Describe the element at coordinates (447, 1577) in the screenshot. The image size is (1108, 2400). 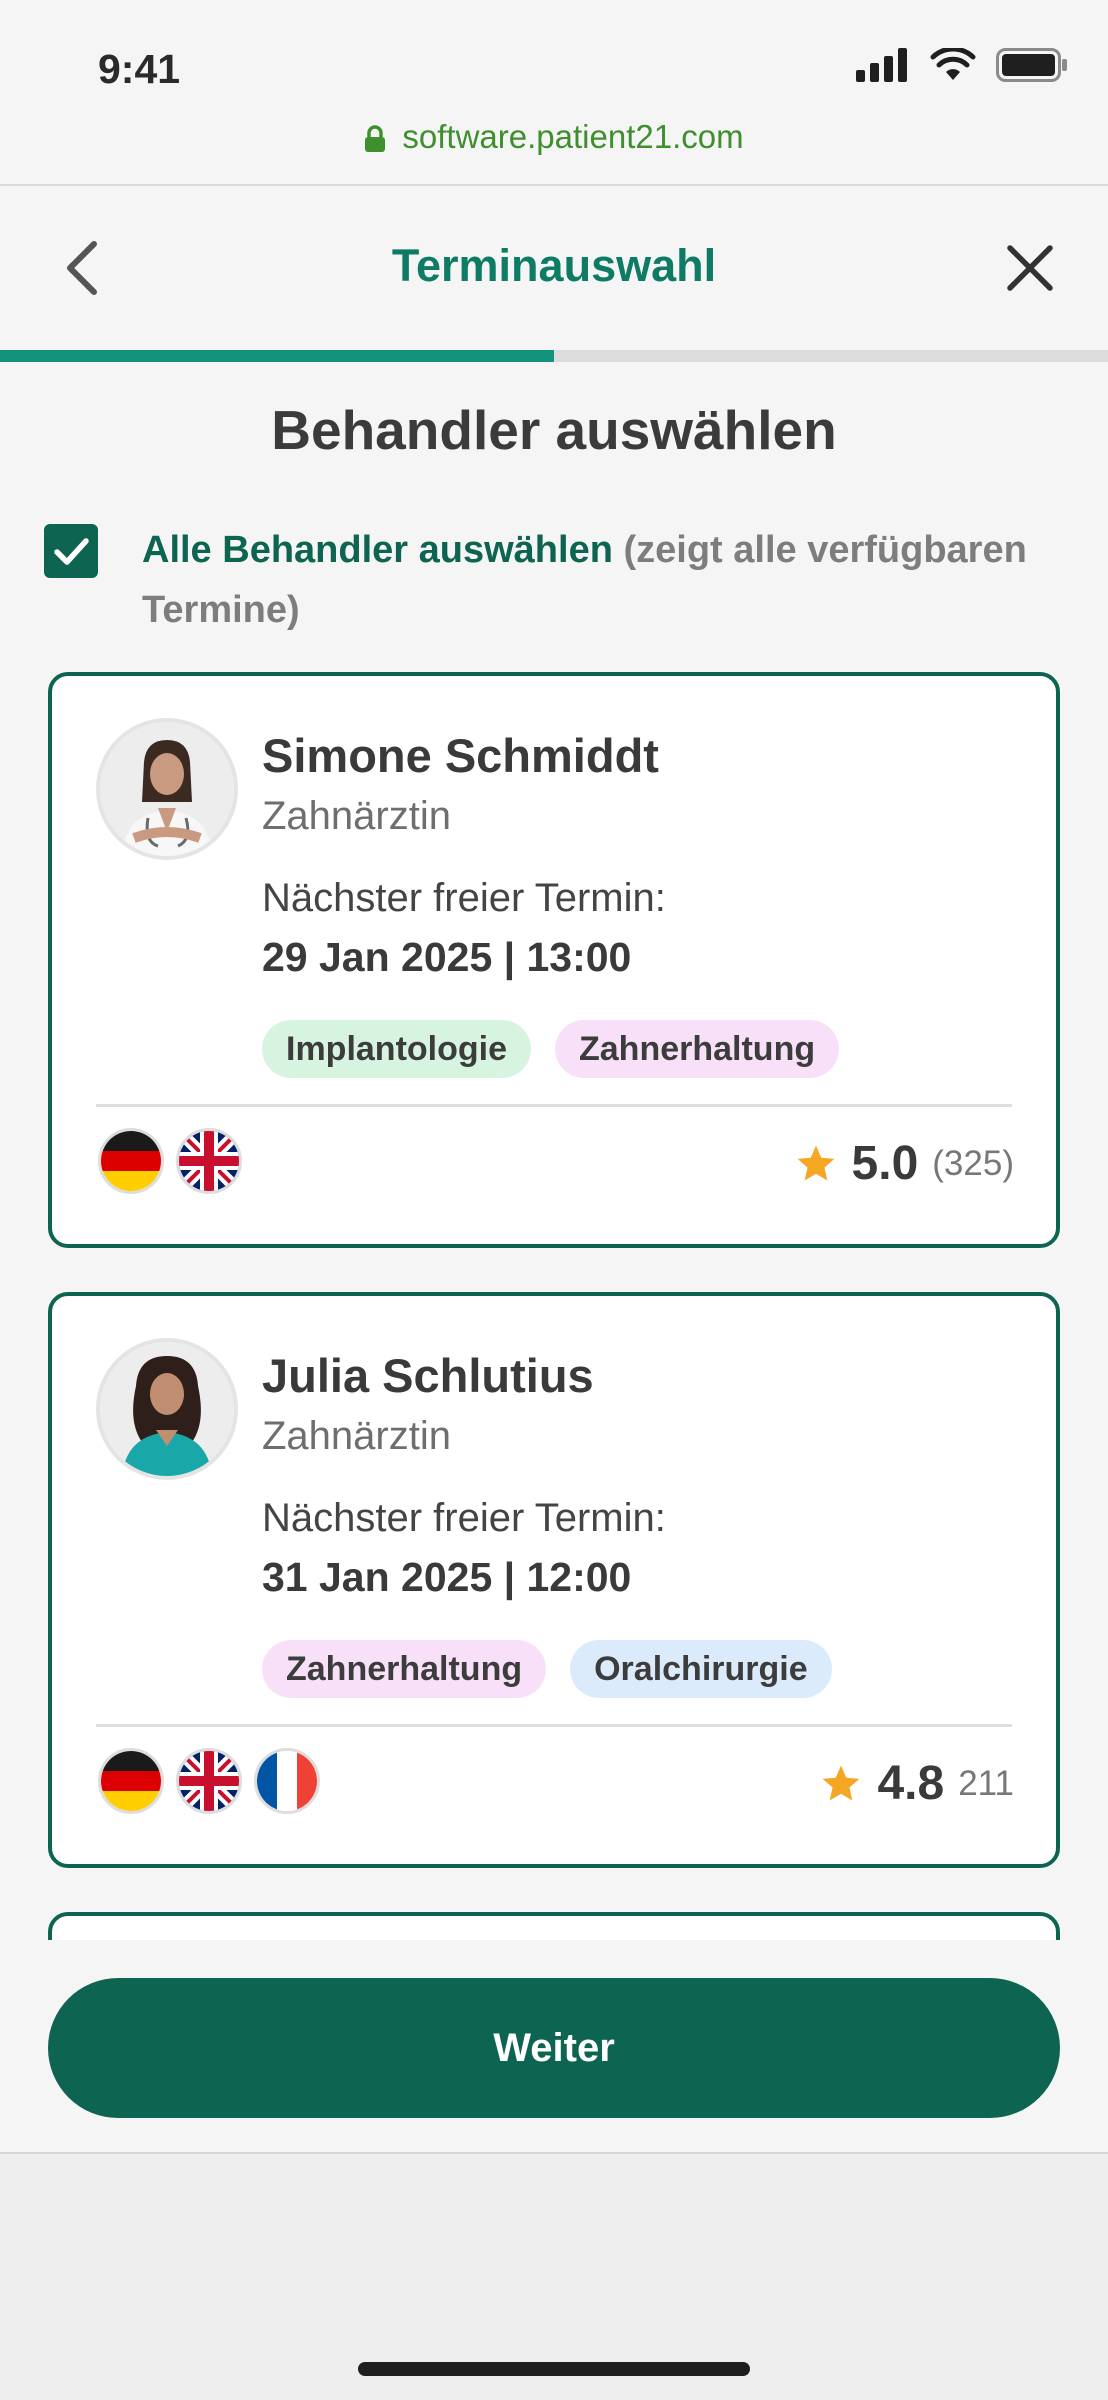
I see `next-appointment-value: 31 Jan 2025 | 12:00` at that location.